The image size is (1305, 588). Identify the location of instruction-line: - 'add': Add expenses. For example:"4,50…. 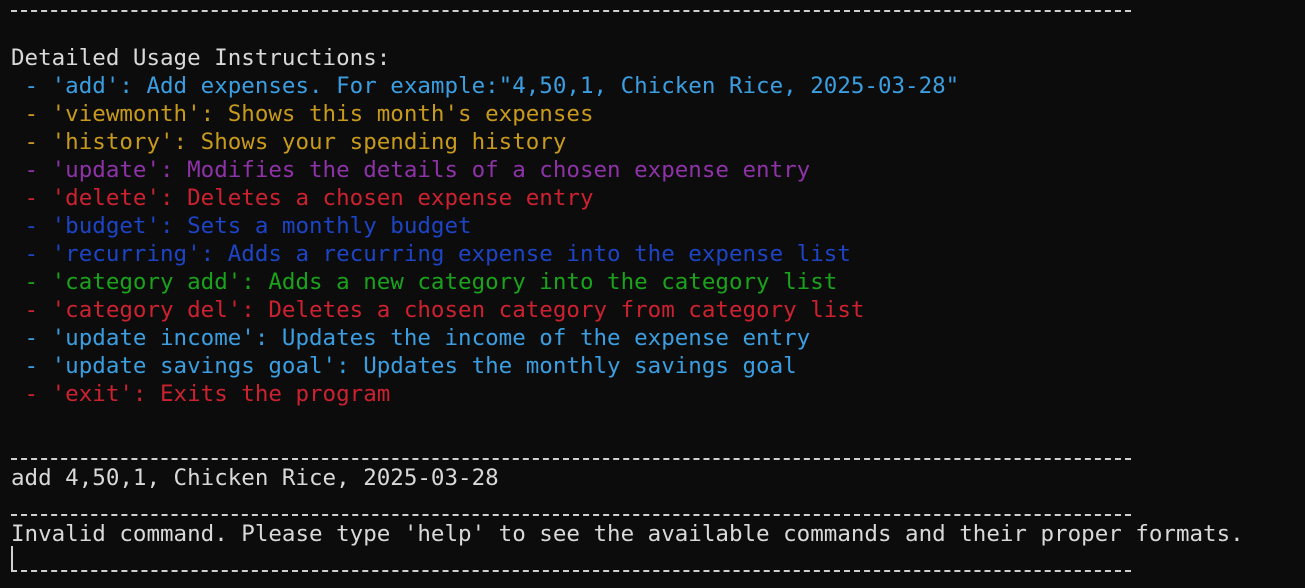
(485, 86).